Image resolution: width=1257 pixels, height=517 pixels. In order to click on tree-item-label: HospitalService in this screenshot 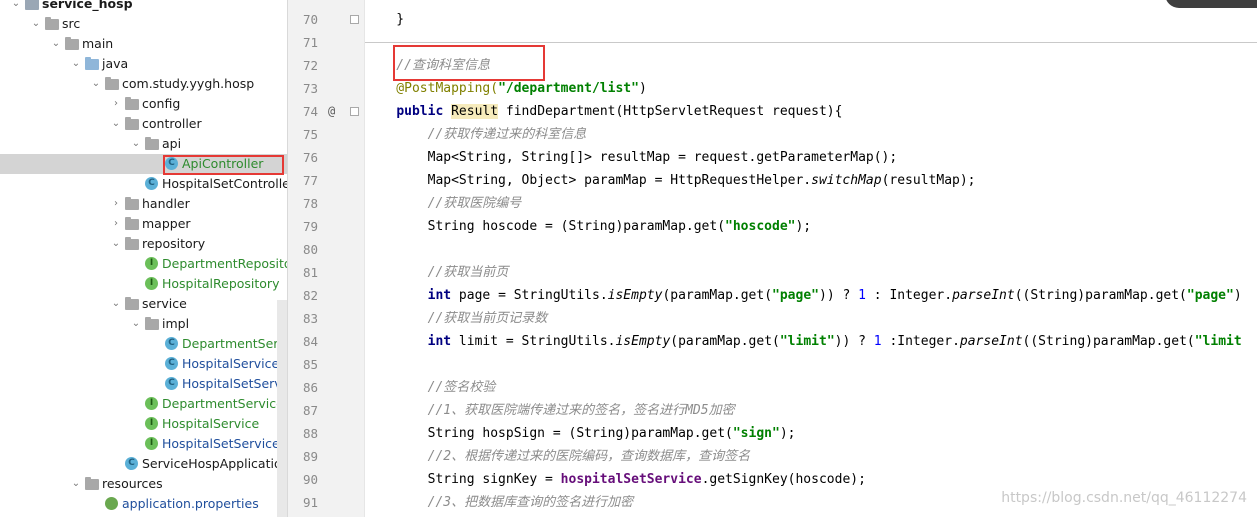, I will do `click(211, 423)`.